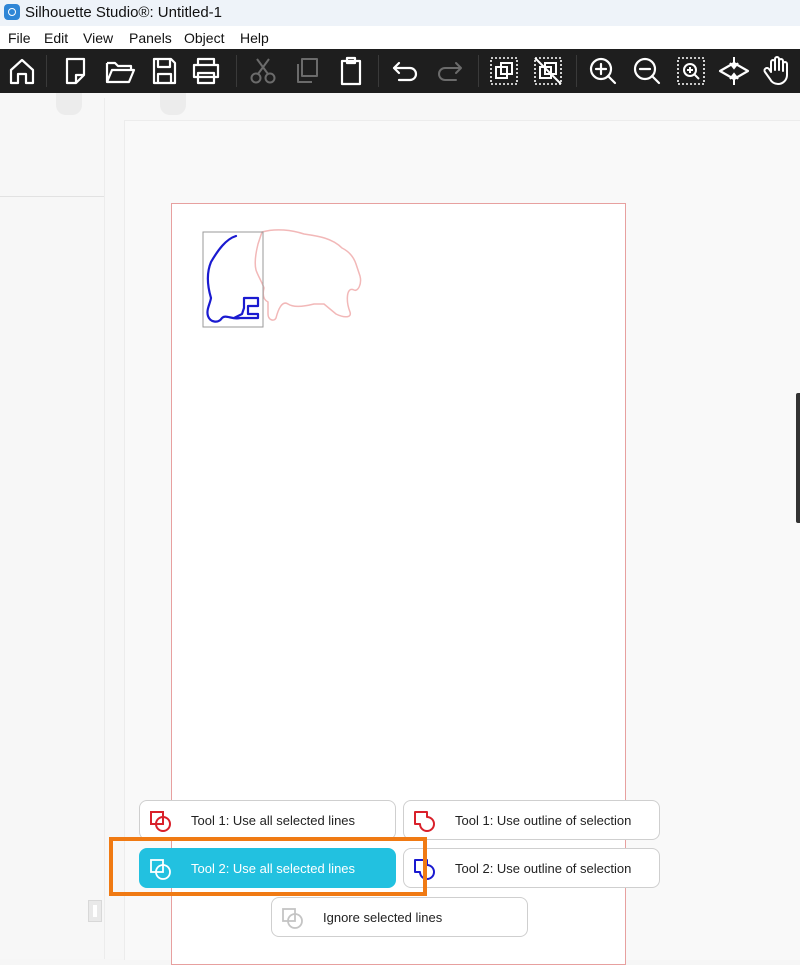 Image resolution: width=800 pixels, height=965 pixels. I want to click on new-document-icon, so click(75, 71).